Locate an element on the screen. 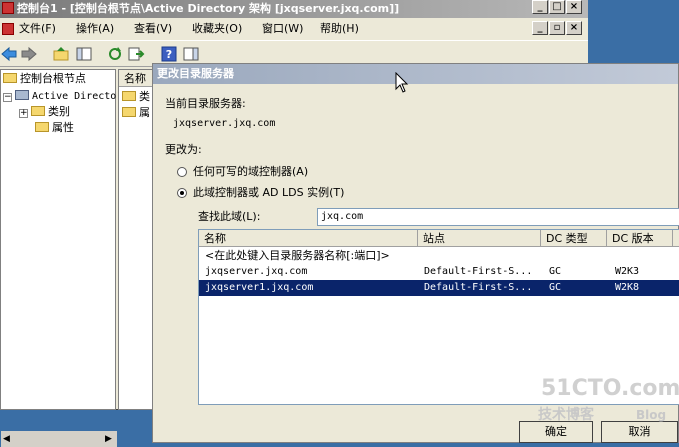 The height and width of the screenshot is (447, 679). menu-file: 文件(F) is located at coordinates (37, 29).